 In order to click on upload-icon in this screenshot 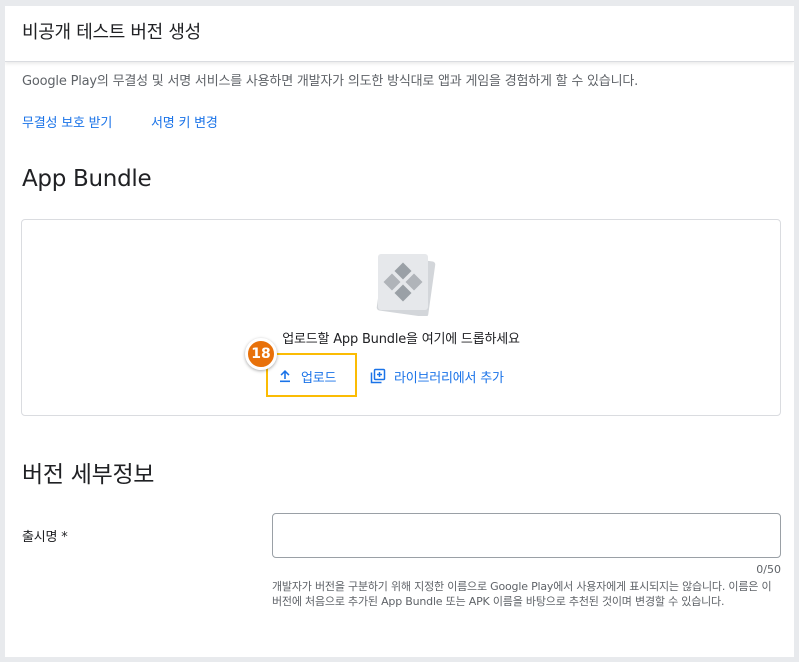, I will do `click(285, 376)`.